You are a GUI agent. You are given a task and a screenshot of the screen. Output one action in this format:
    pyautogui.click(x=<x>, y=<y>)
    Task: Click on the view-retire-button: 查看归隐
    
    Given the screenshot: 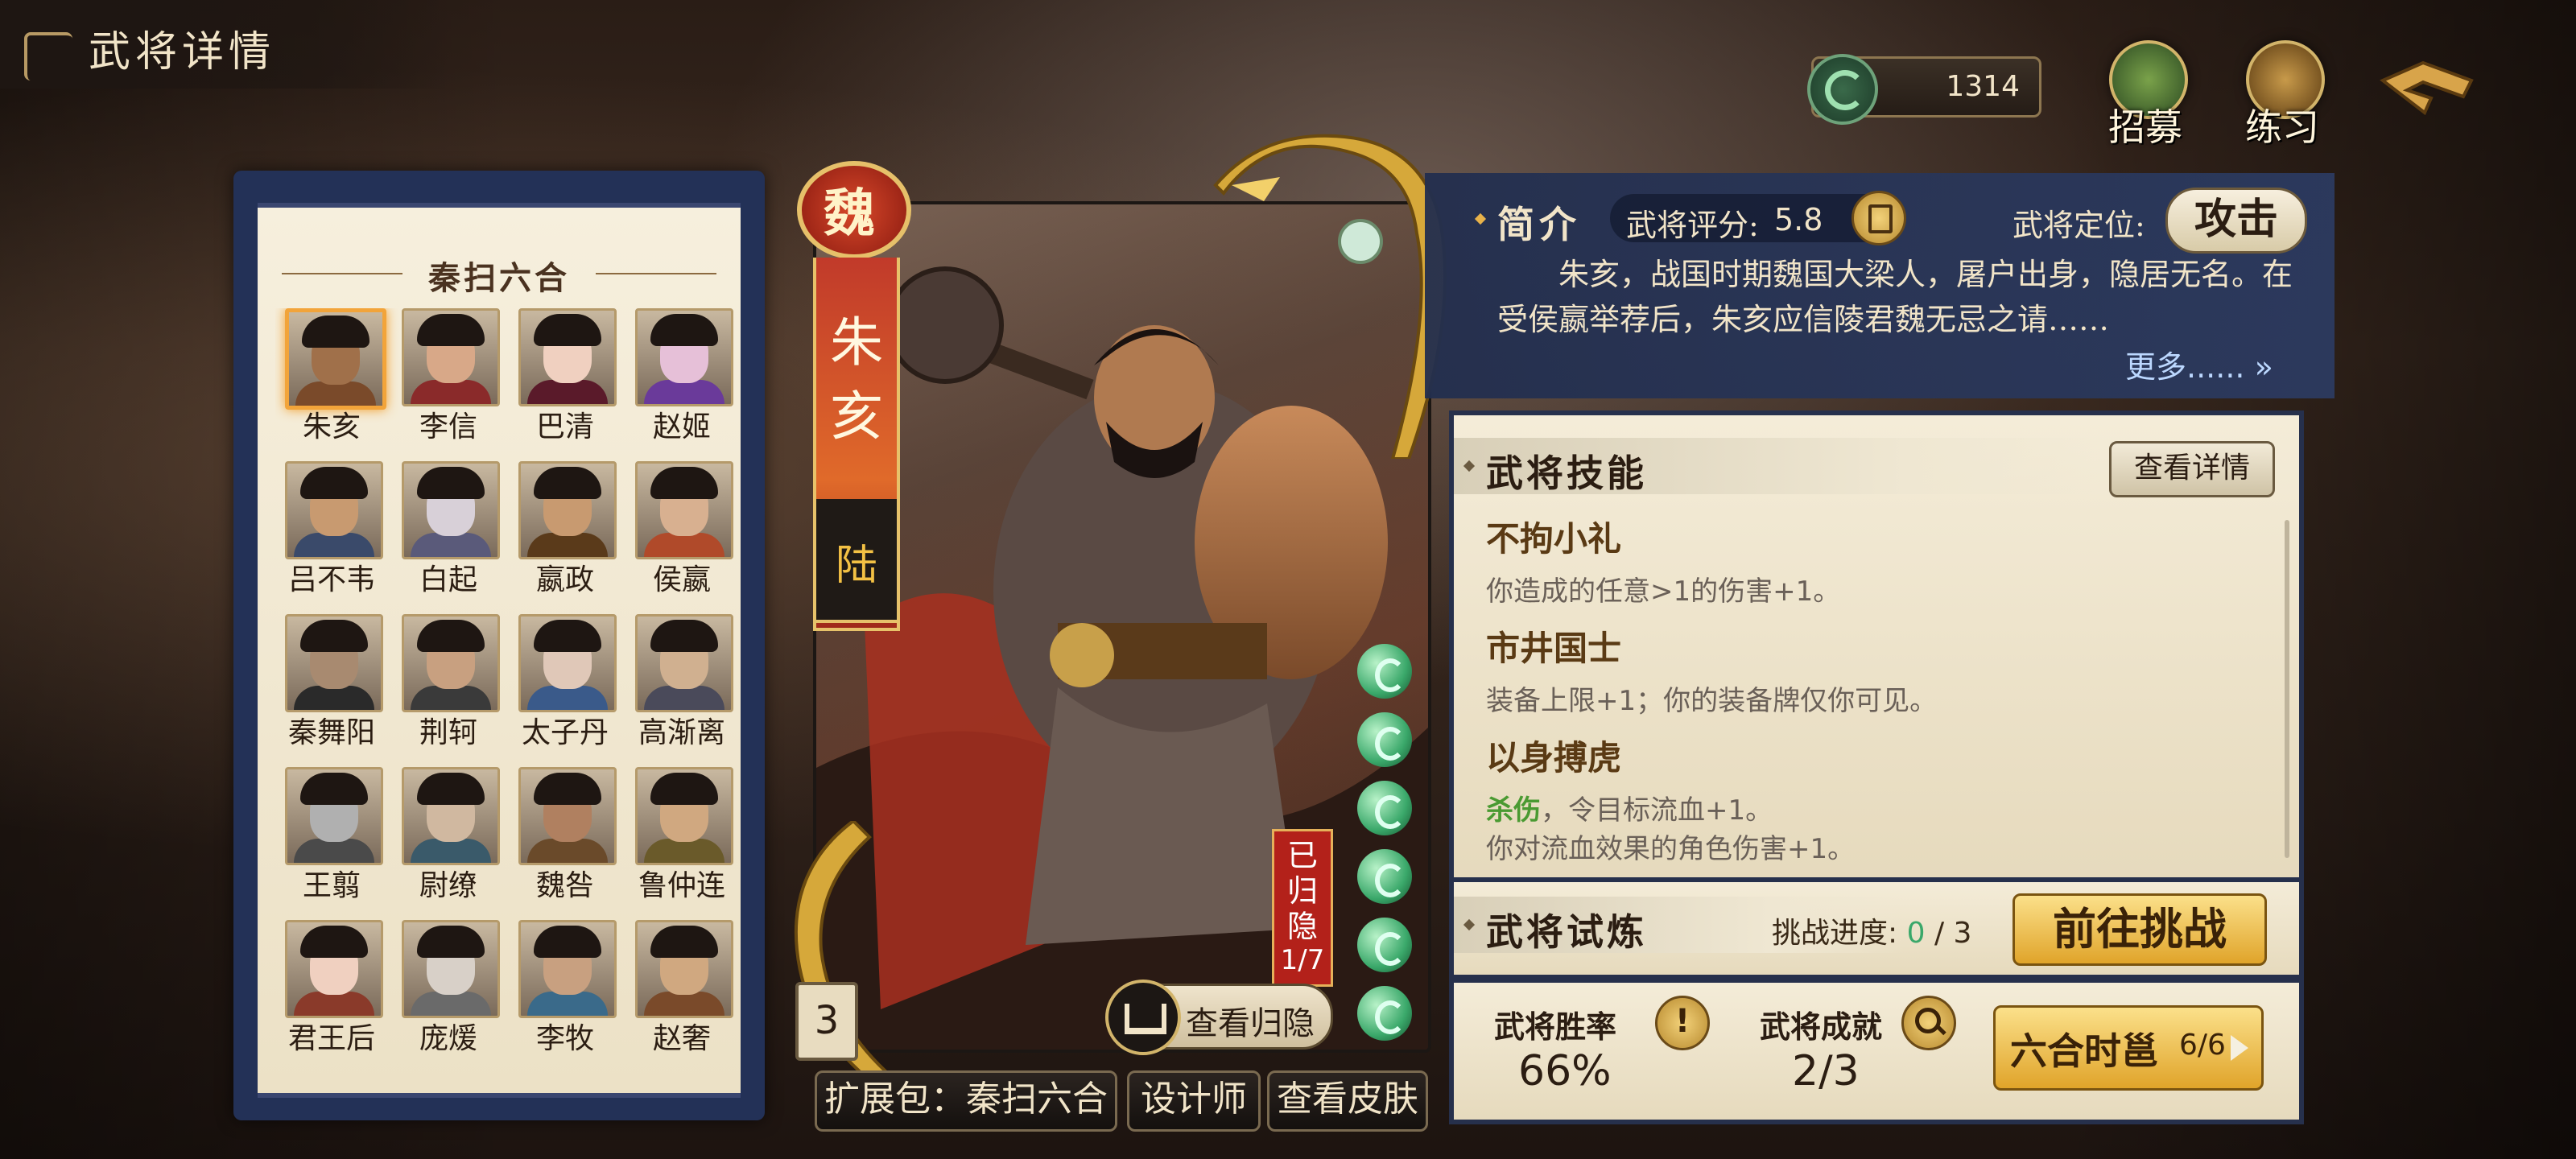 What is the action you would take?
    pyautogui.click(x=1219, y=1017)
    